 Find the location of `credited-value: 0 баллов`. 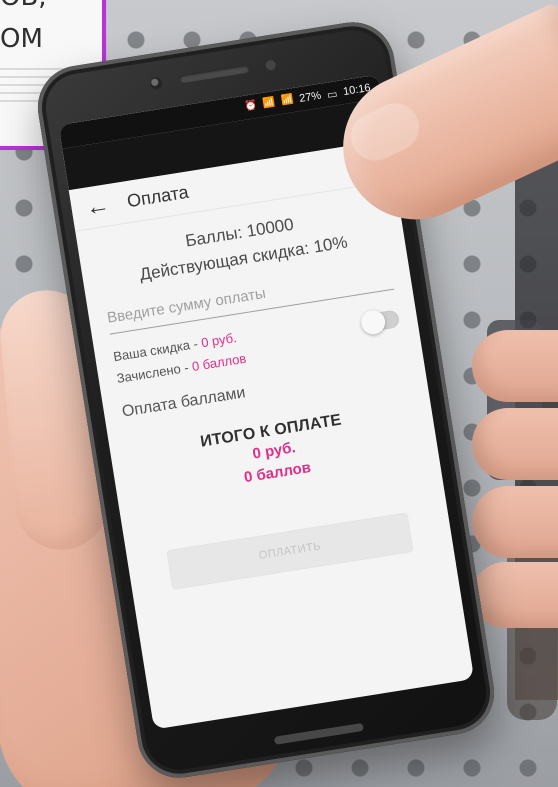

credited-value: 0 баллов is located at coordinates (219, 362).